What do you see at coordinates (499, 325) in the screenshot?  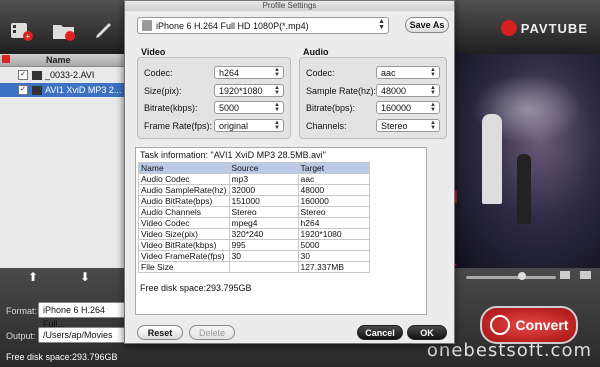 I see `convert-icon` at bounding box center [499, 325].